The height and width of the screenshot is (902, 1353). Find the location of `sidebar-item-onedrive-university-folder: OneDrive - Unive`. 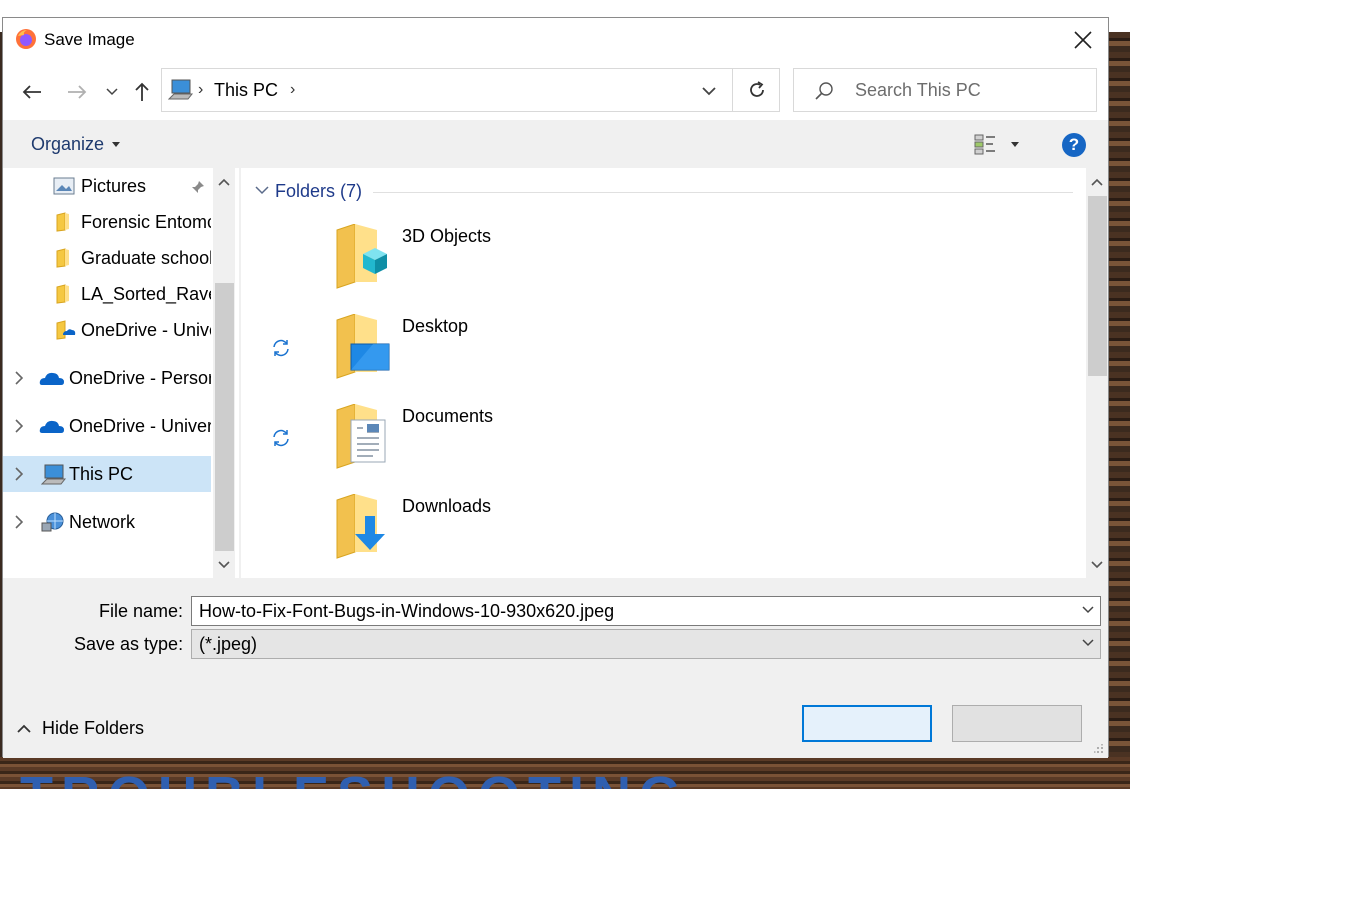

sidebar-item-onedrive-university-folder: OneDrive - Unive is located at coordinates (107, 330).